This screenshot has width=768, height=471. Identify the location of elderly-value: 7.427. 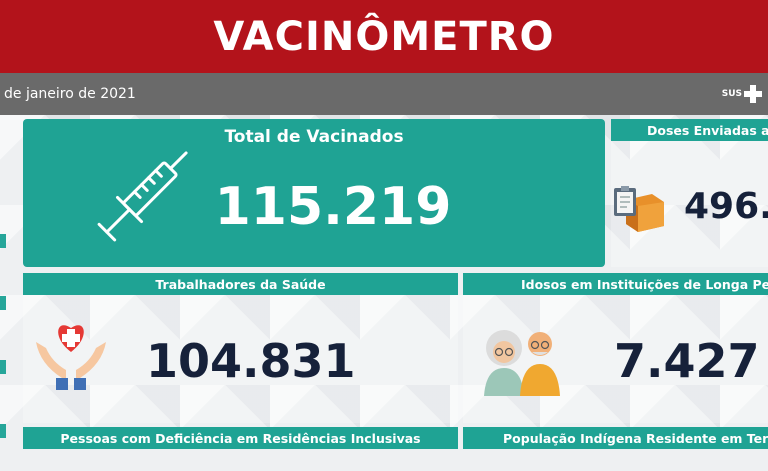
(687, 361).